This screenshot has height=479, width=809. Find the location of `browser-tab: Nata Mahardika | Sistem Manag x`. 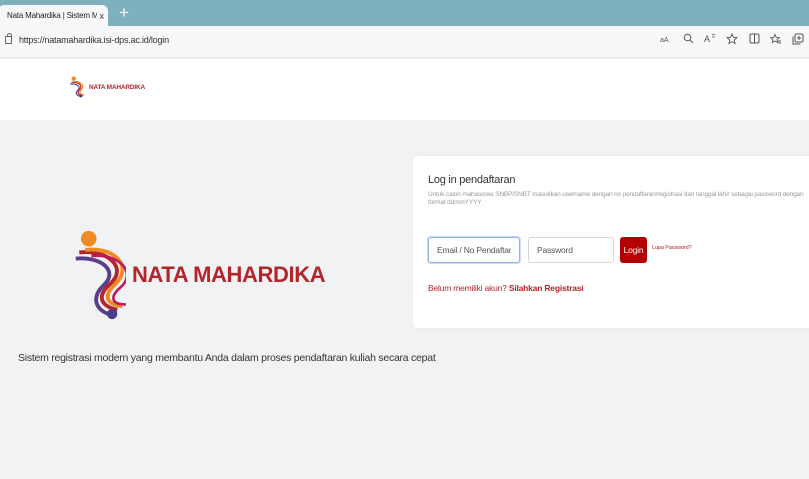

browser-tab: Nata Mahardika | Sistem Manag x is located at coordinates (54, 15).